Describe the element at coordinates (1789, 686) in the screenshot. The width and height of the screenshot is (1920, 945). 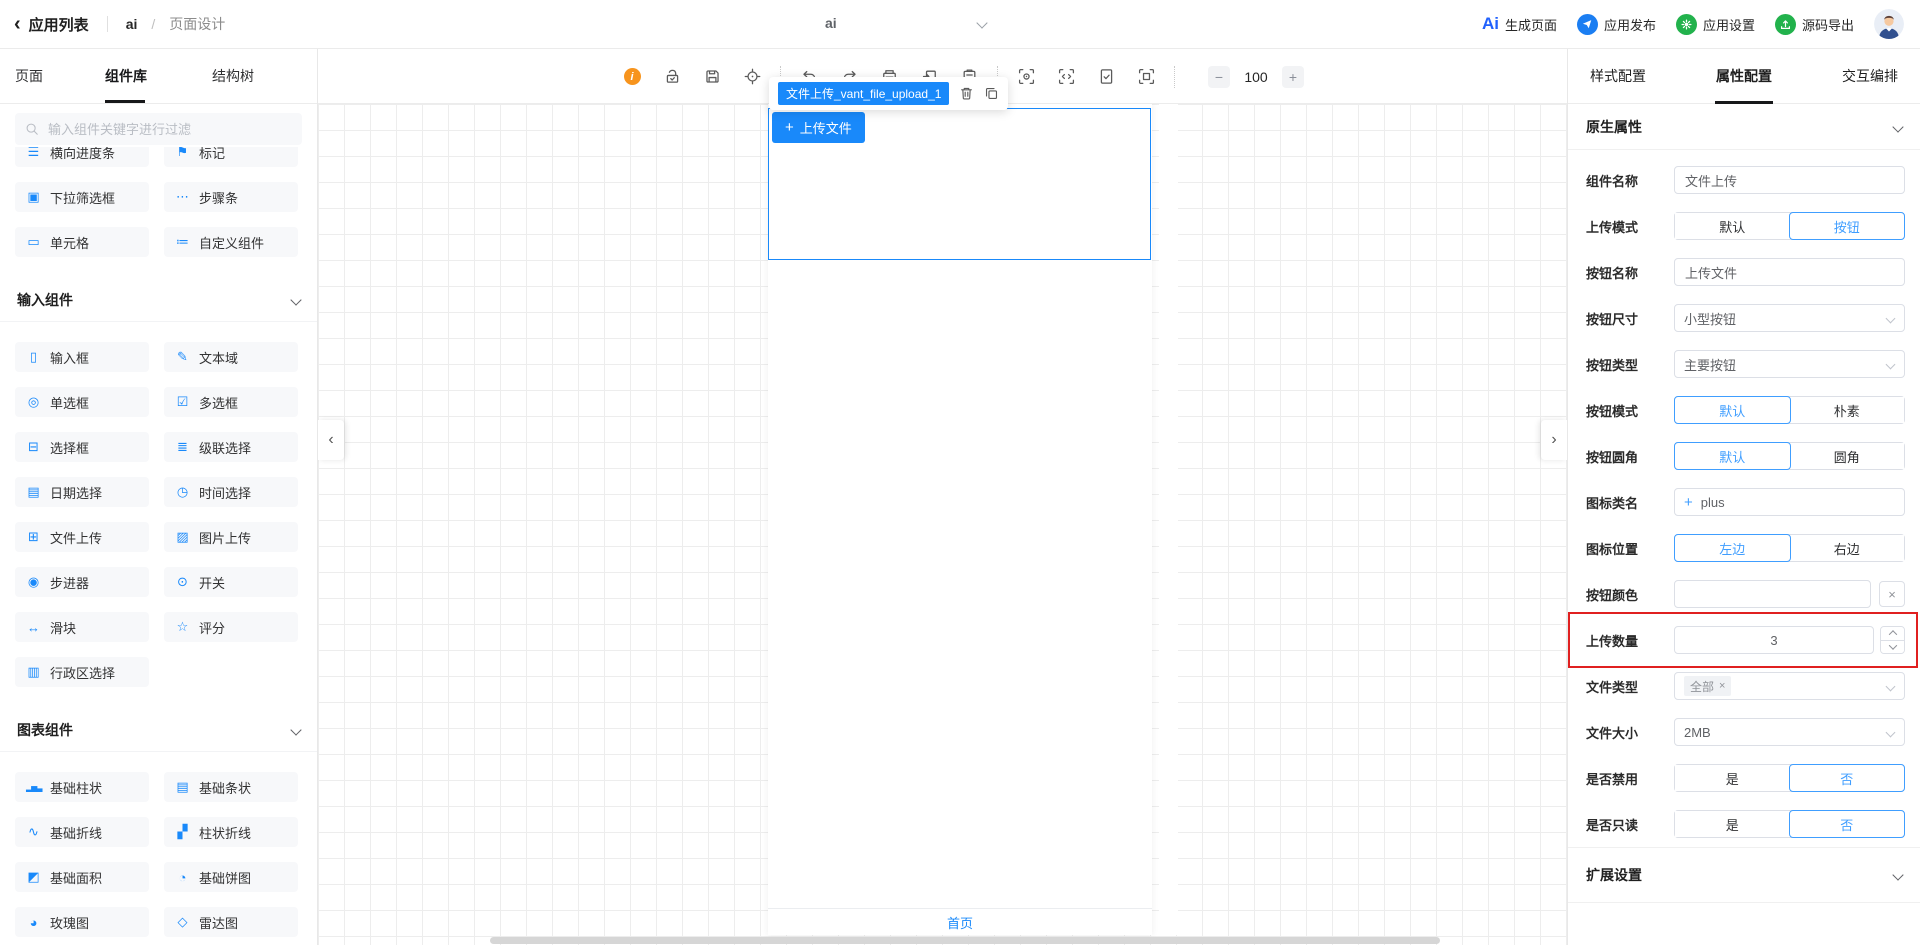
I see `file-type-select: 全部 ×` at that location.